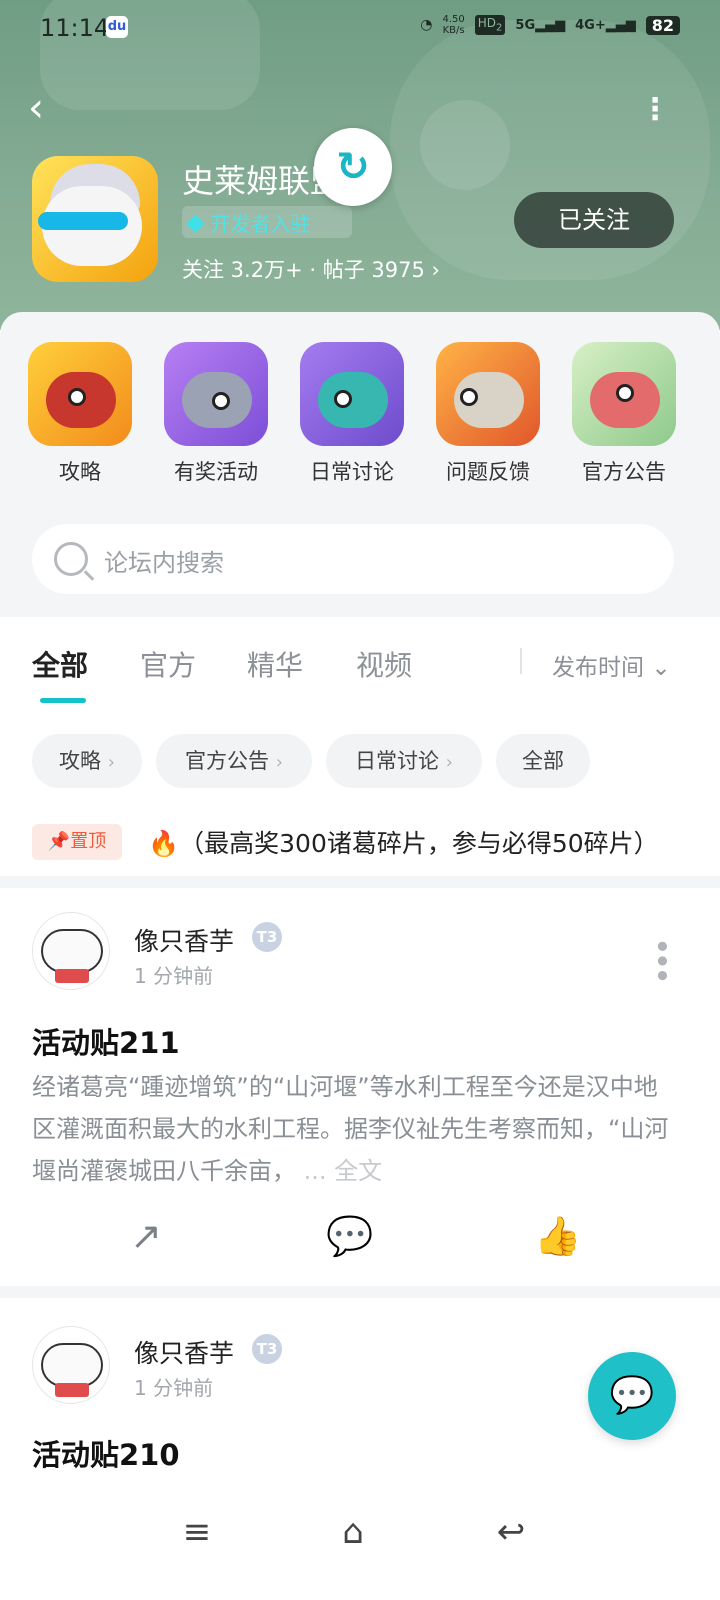 The width and height of the screenshot is (720, 1600). I want to click on comment-icon: 💬, so click(350, 1236).